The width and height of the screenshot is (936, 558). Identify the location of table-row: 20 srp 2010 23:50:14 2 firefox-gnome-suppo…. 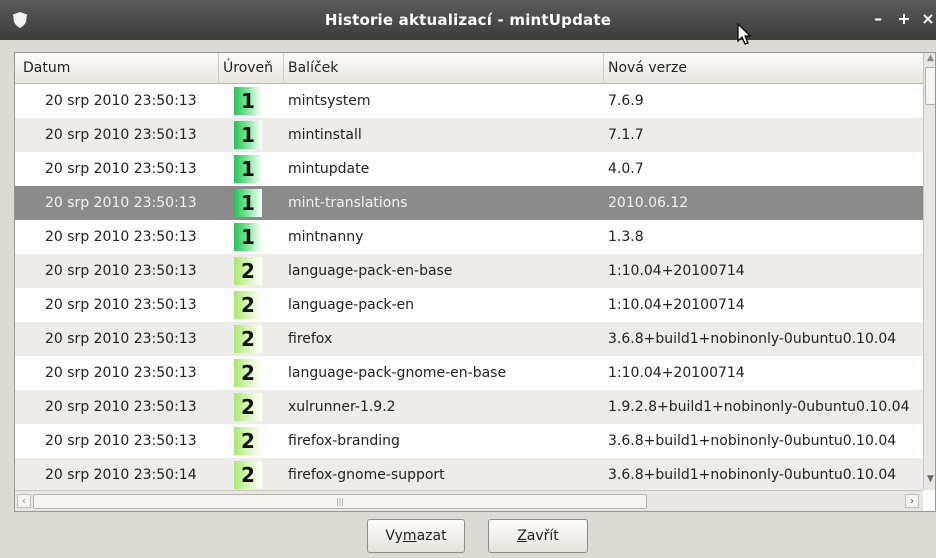
(469, 474).